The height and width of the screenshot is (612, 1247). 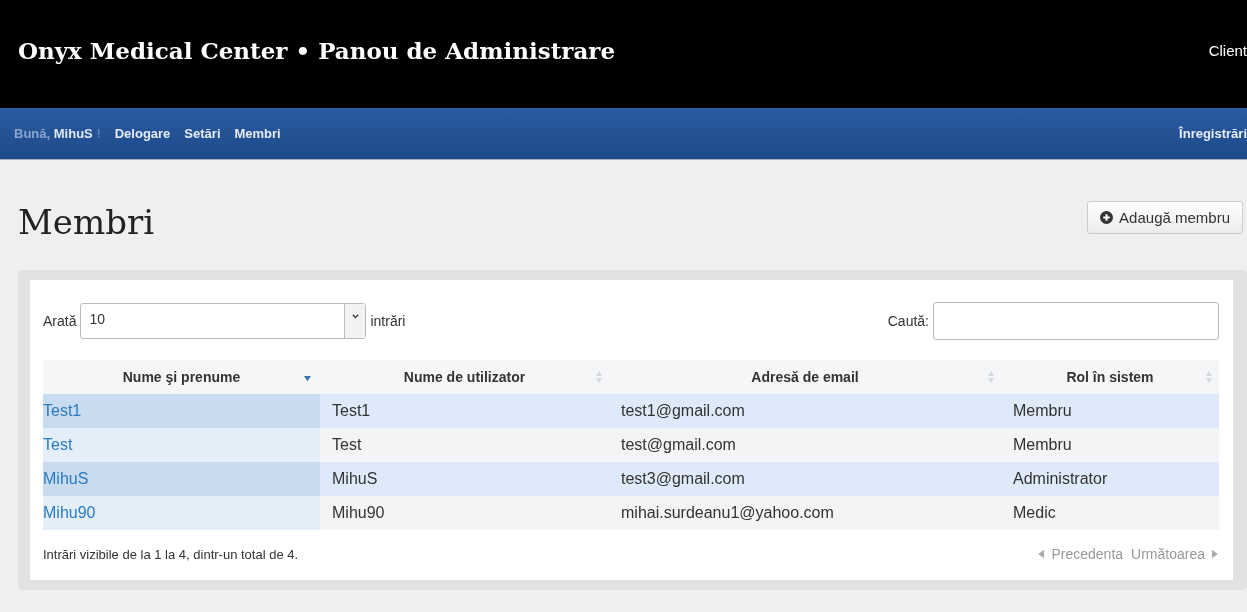 What do you see at coordinates (1060, 479) in the screenshot?
I see `table-cell: Administrator` at bounding box center [1060, 479].